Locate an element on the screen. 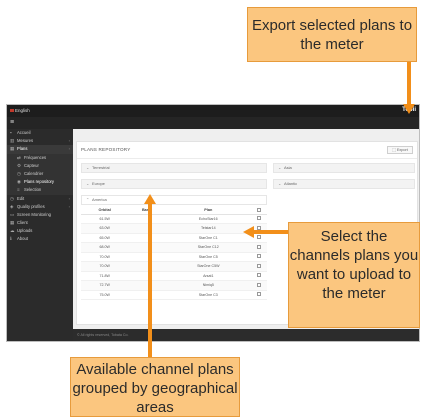  cell-orbital: 71.8W is located at coordinates (105, 276).